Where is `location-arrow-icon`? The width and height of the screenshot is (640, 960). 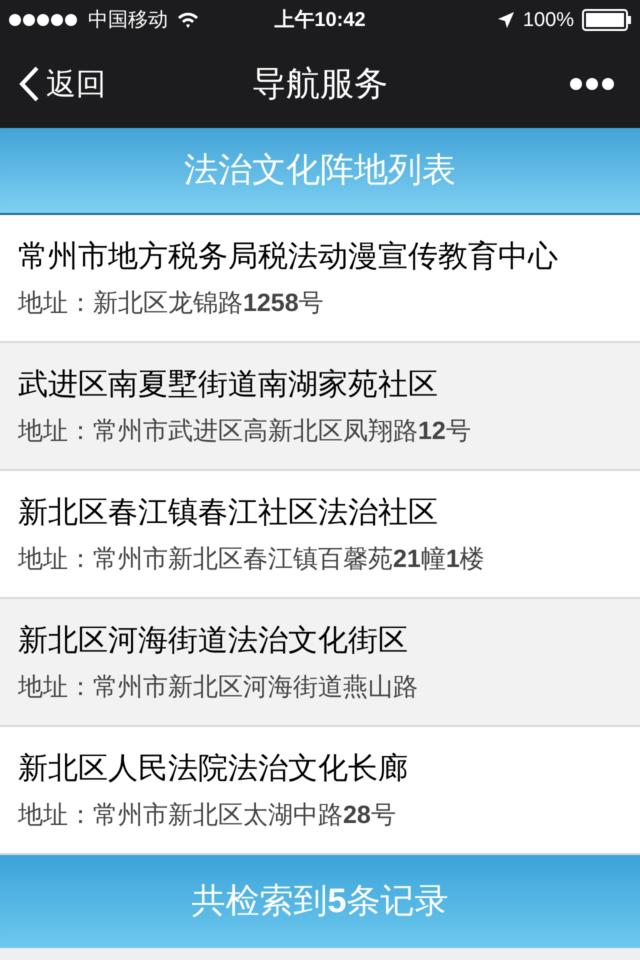 location-arrow-icon is located at coordinates (505, 20).